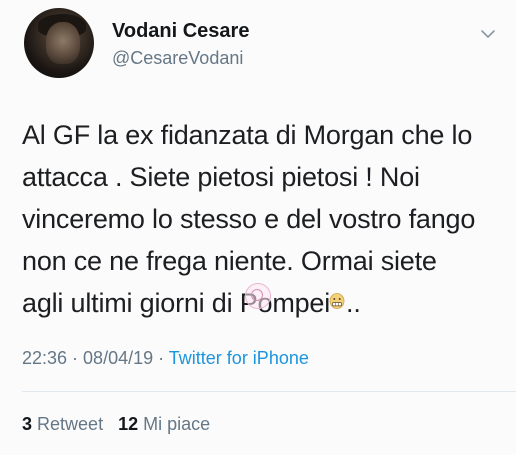  I want to click on retweet-label: Retweet, so click(70, 424).